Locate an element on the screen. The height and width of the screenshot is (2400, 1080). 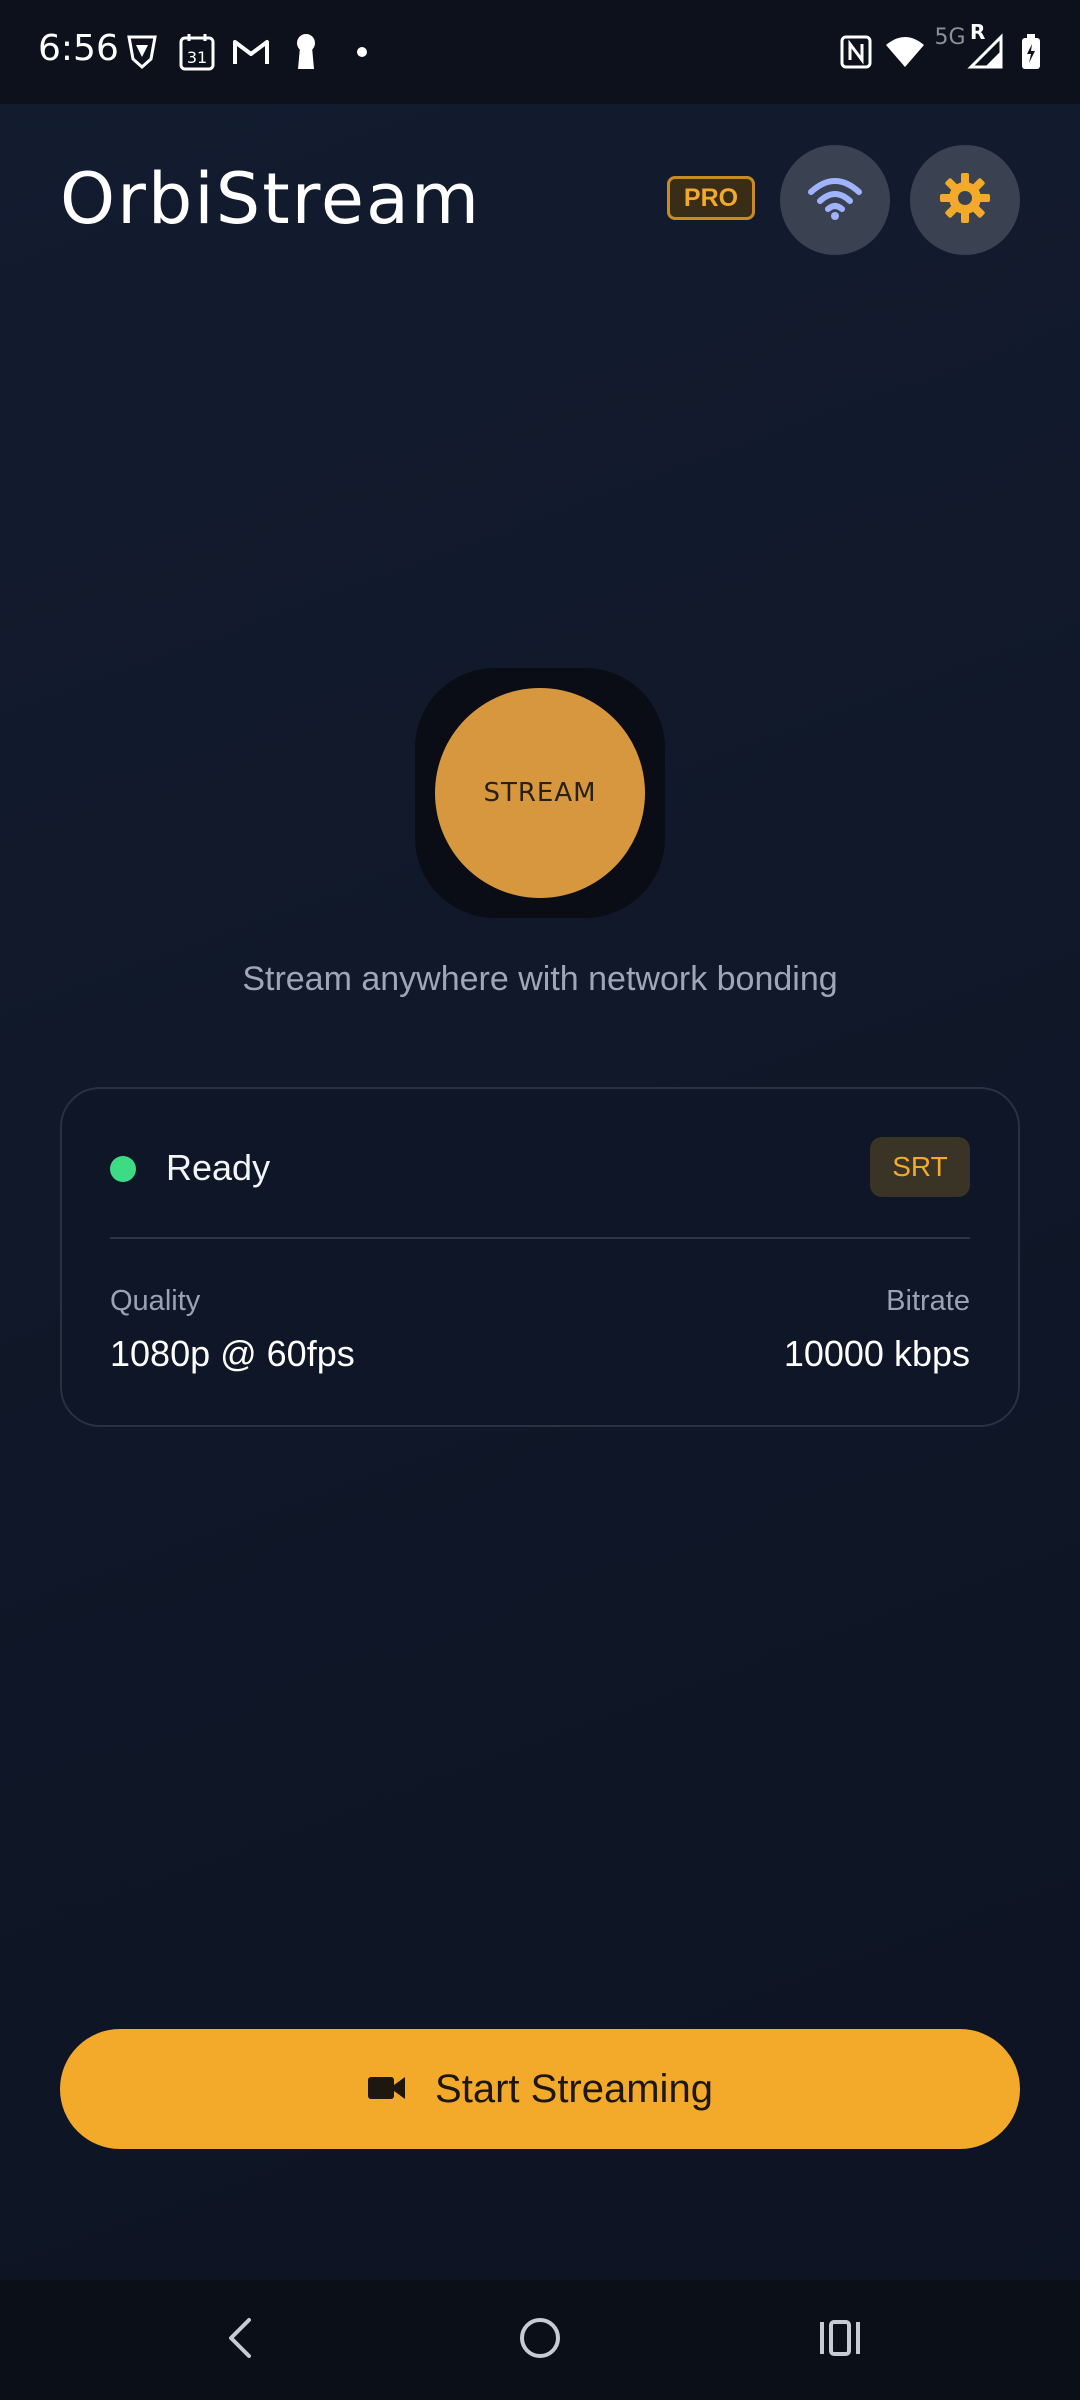
stream-logo-circle: STREAM is located at coordinates (540, 793).